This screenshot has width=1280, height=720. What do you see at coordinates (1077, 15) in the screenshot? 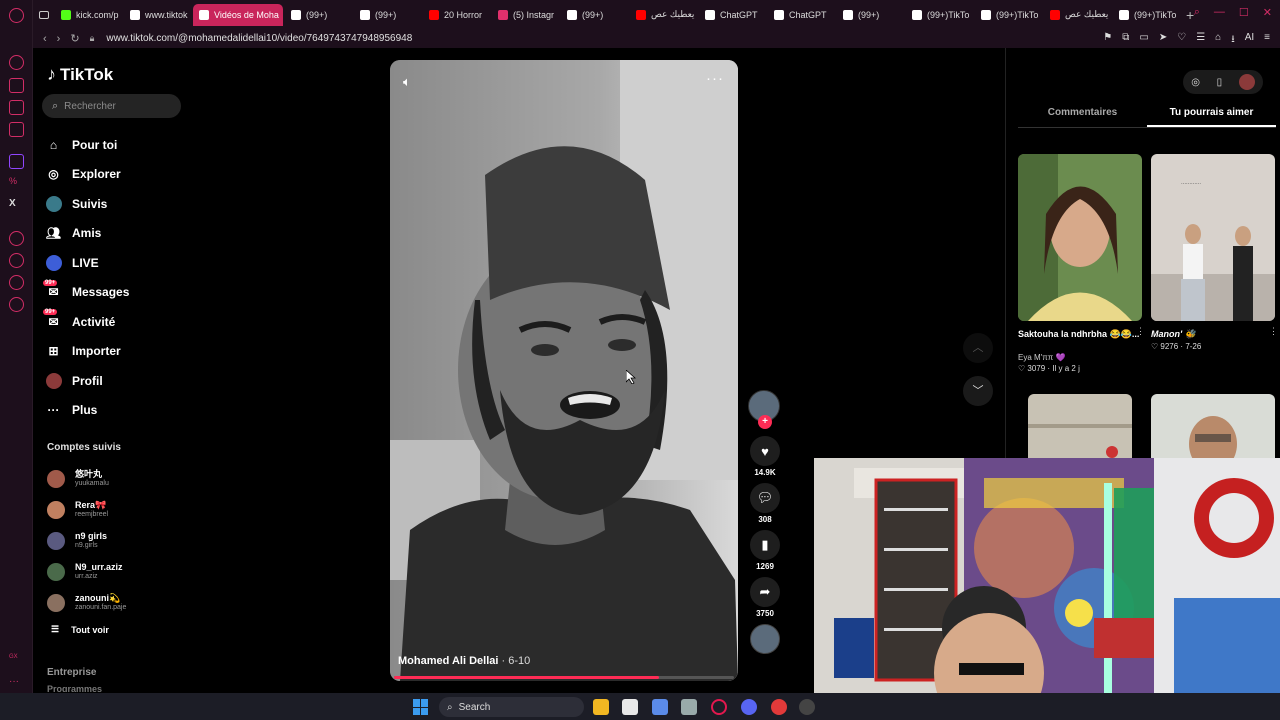
I see `browser-tab: يعطيك عص` at bounding box center [1077, 15].